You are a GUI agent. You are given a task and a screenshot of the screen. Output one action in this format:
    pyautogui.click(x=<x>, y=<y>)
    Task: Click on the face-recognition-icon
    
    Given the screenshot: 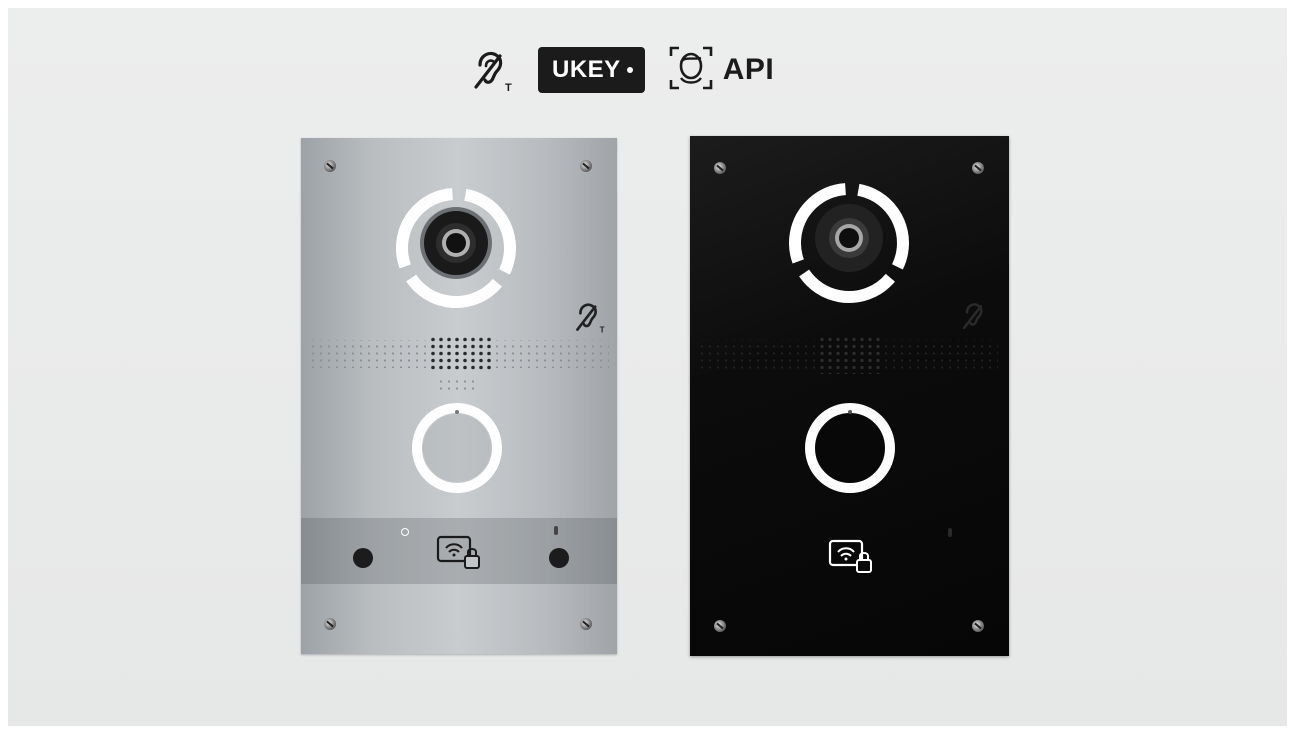 What is the action you would take?
    pyautogui.click(x=691, y=70)
    